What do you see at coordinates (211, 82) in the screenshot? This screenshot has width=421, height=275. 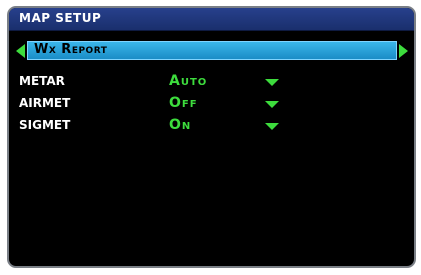 I see `setting-row-metar: METAR Auto` at bounding box center [211, 82].